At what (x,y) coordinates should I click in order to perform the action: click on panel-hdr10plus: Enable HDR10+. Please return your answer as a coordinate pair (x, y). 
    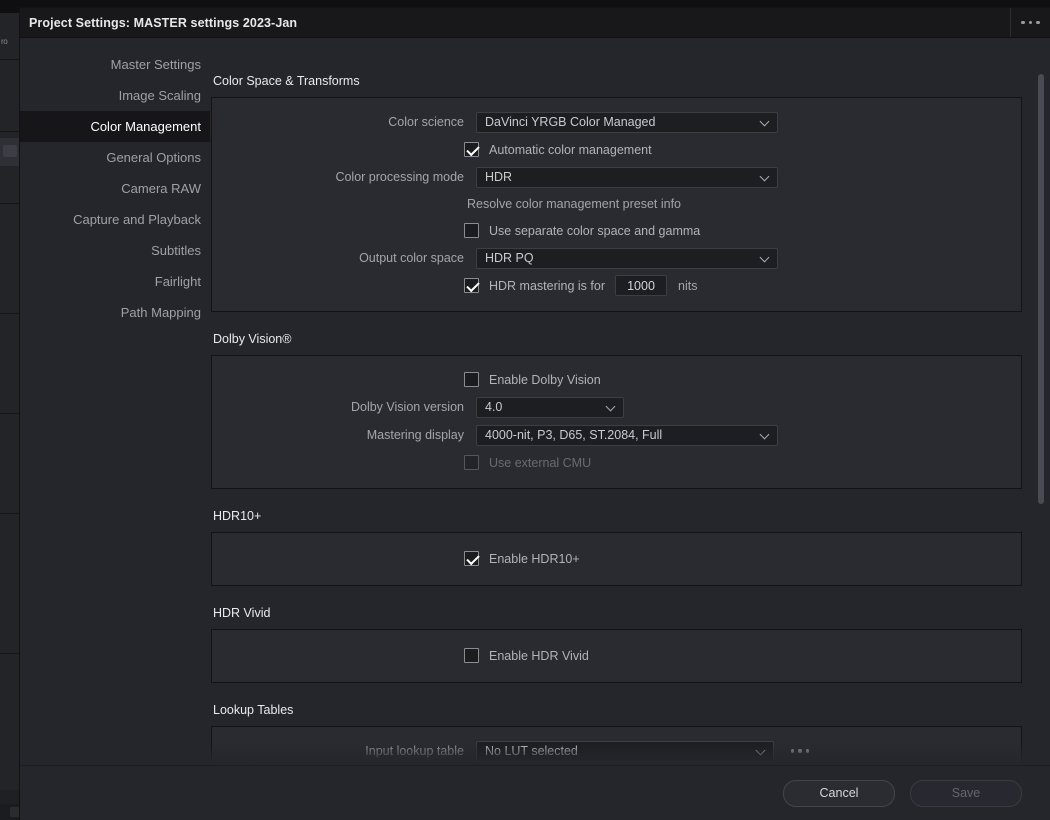
    Looking at the image, I should click on (616, 559).